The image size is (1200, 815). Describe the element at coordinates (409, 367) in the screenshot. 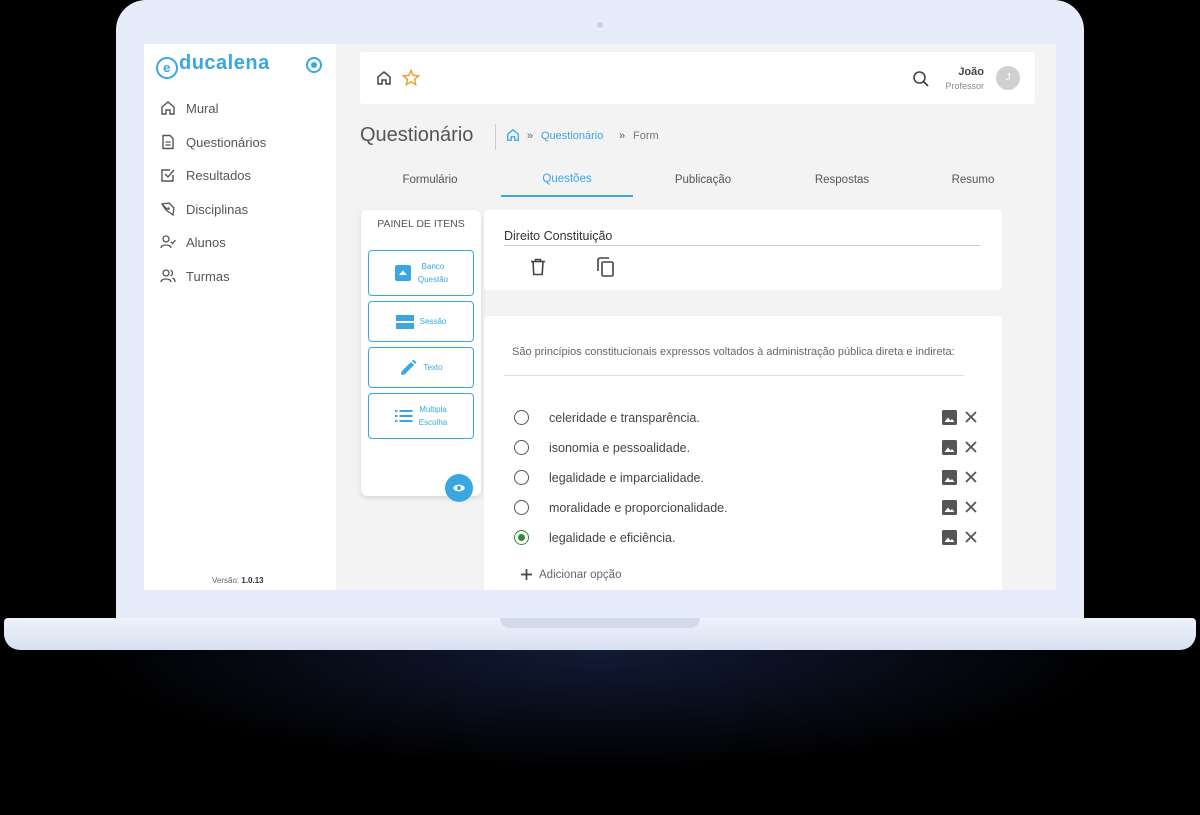

I see `pencil-icon` at that location.